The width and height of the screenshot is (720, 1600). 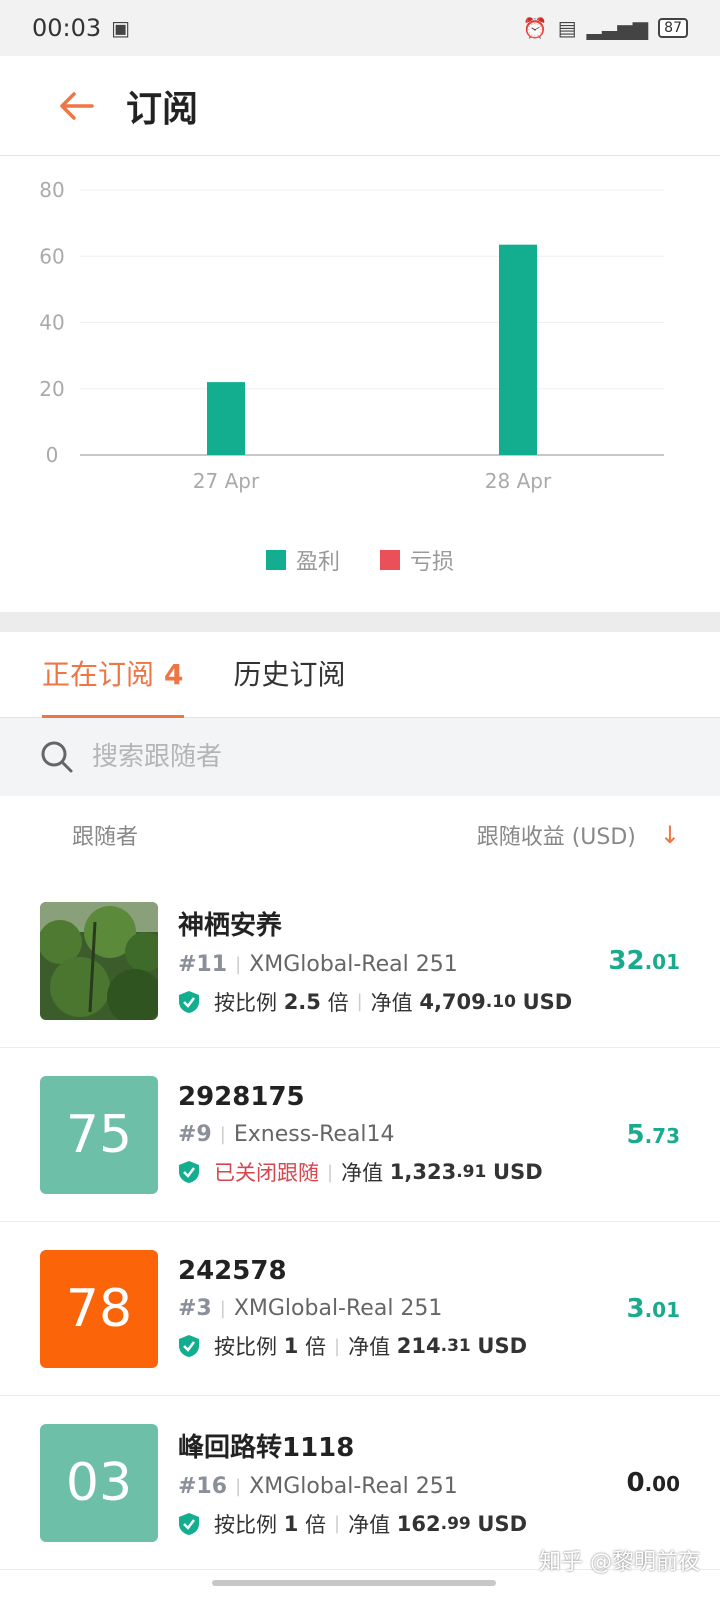 I want to click on follower-name: 242578, so click(x=232, y=1271).